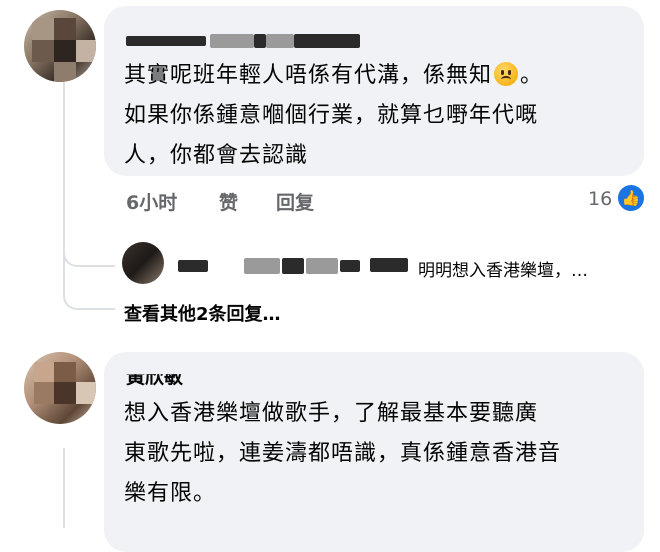  What do you see at coordinates (506, 74) in the screenshot?
I see `sad-face-emoji` at bounding box center [506, 74].